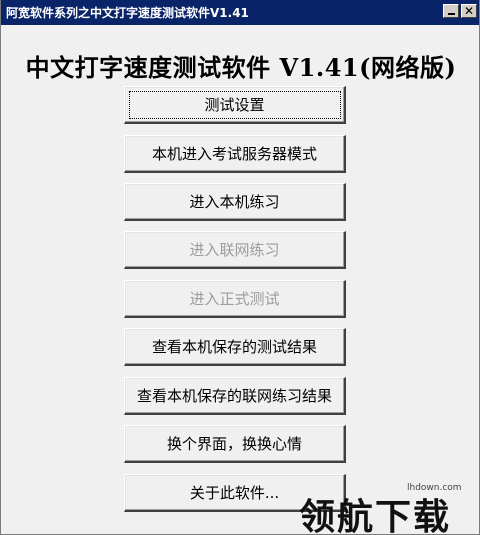  I want to click on network-practice-button: 进入联网练习, so click(235, 250).